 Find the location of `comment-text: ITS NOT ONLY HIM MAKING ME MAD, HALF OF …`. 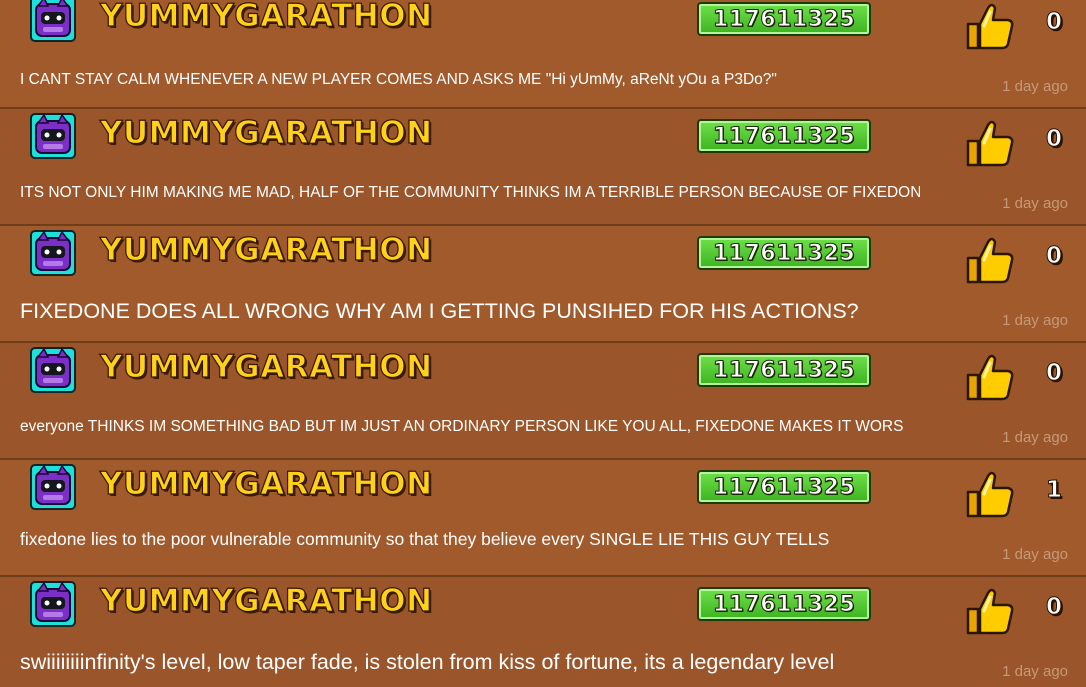

comment-text: ITS NOT ONLY HIM MAKING ME MAD, HALF OF … is located at coordinates (470, 192).